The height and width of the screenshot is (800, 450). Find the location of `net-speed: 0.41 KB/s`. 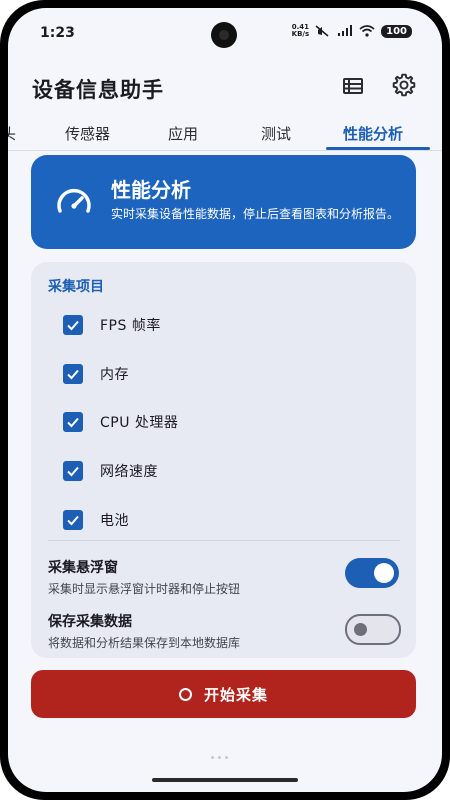

net-speed: 0.41 KB/s is located at coordinates (300, 31).